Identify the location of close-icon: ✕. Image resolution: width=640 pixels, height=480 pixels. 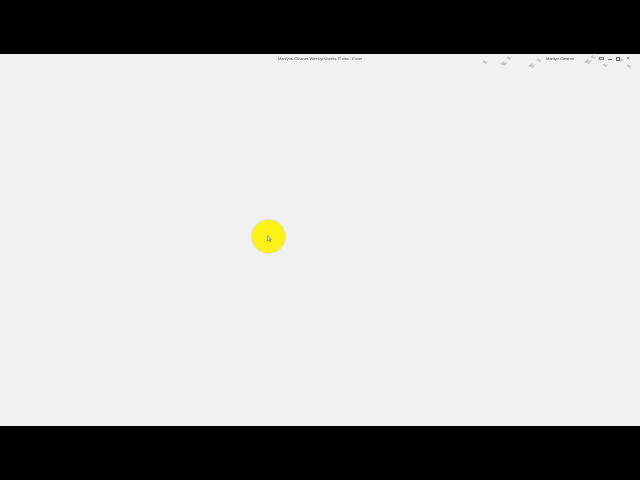
(628, 59).